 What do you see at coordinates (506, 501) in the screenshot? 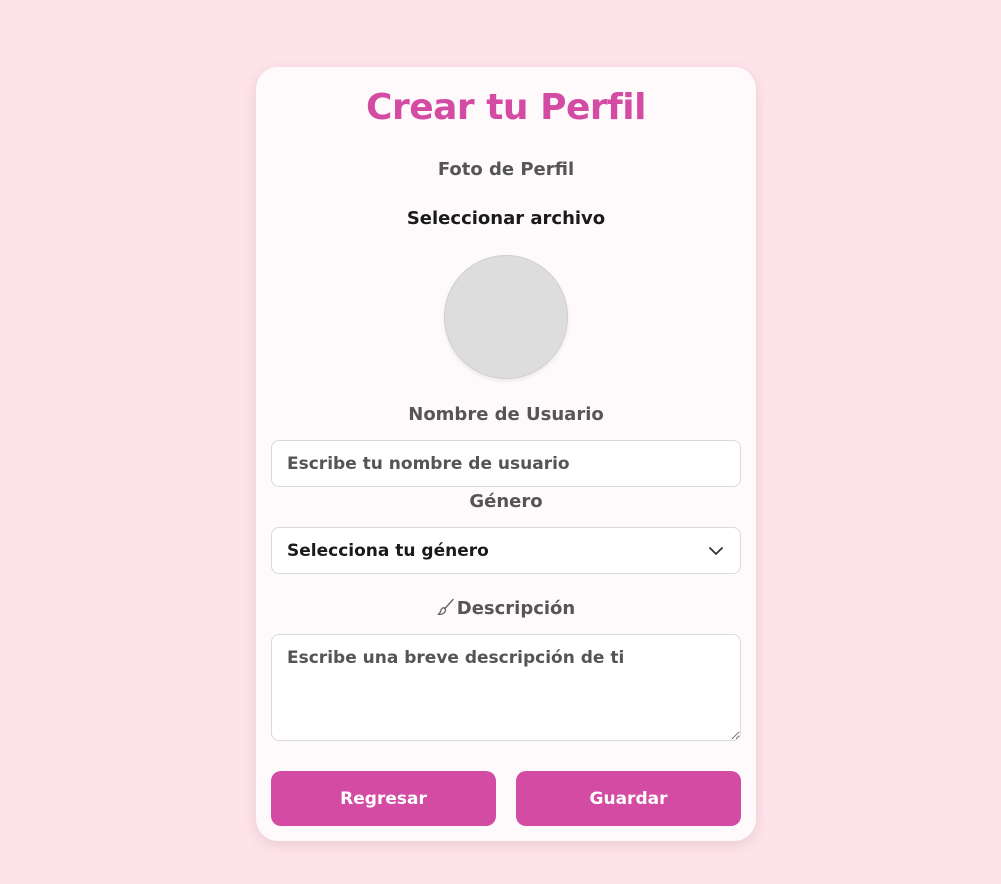
I see `gender-label: Género` at bounding box center [506, 501].